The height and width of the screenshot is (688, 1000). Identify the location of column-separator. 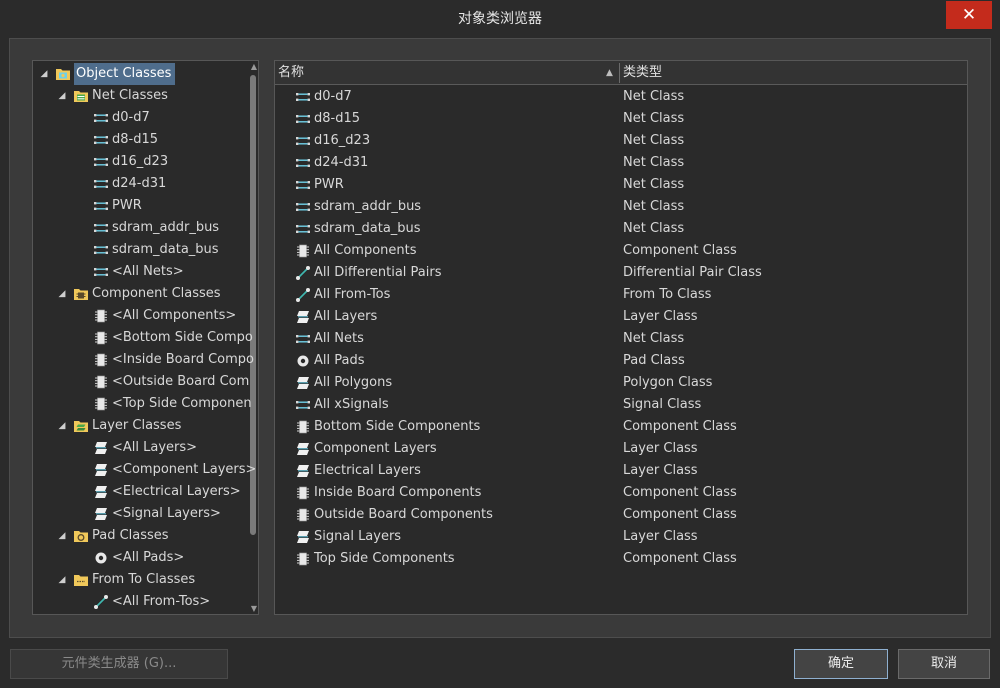
(619, 73).